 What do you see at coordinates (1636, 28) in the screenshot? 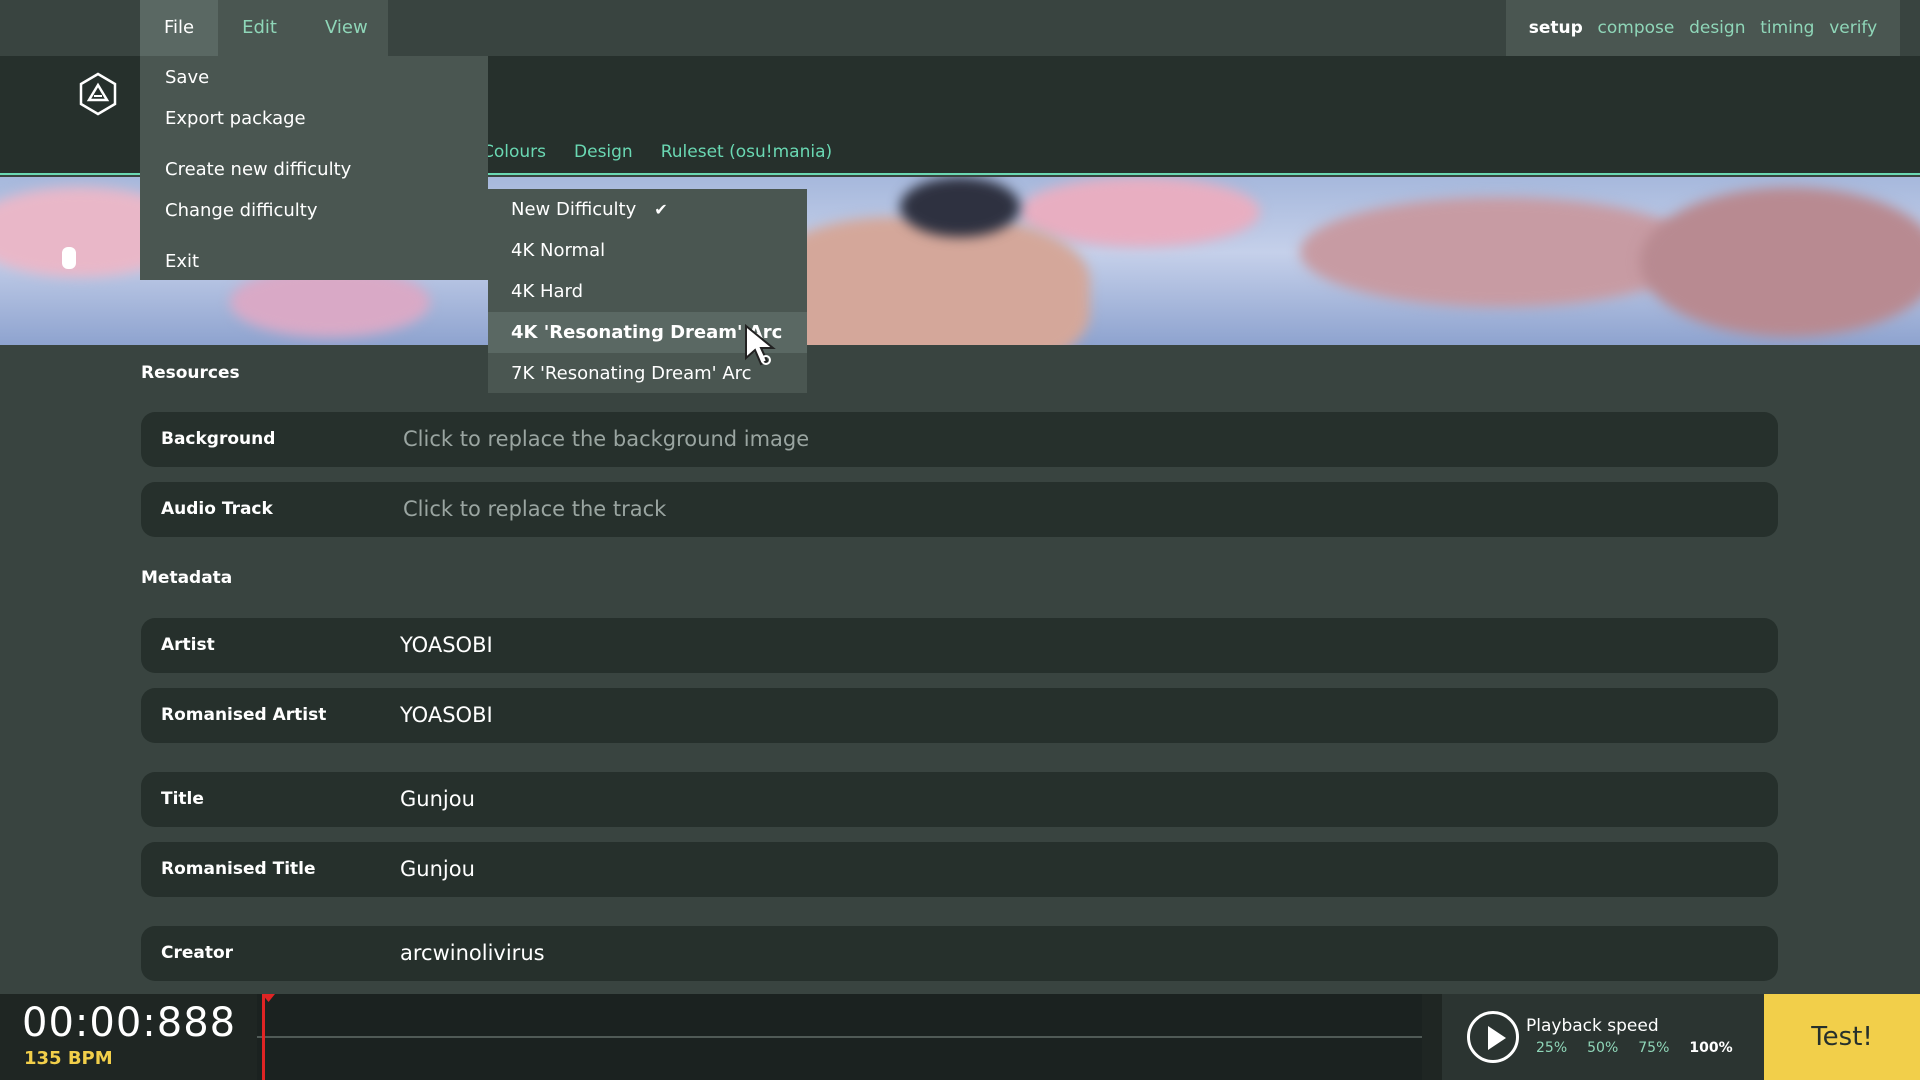
I see `tab-compose: compose` at bounding box center [1636, 28].